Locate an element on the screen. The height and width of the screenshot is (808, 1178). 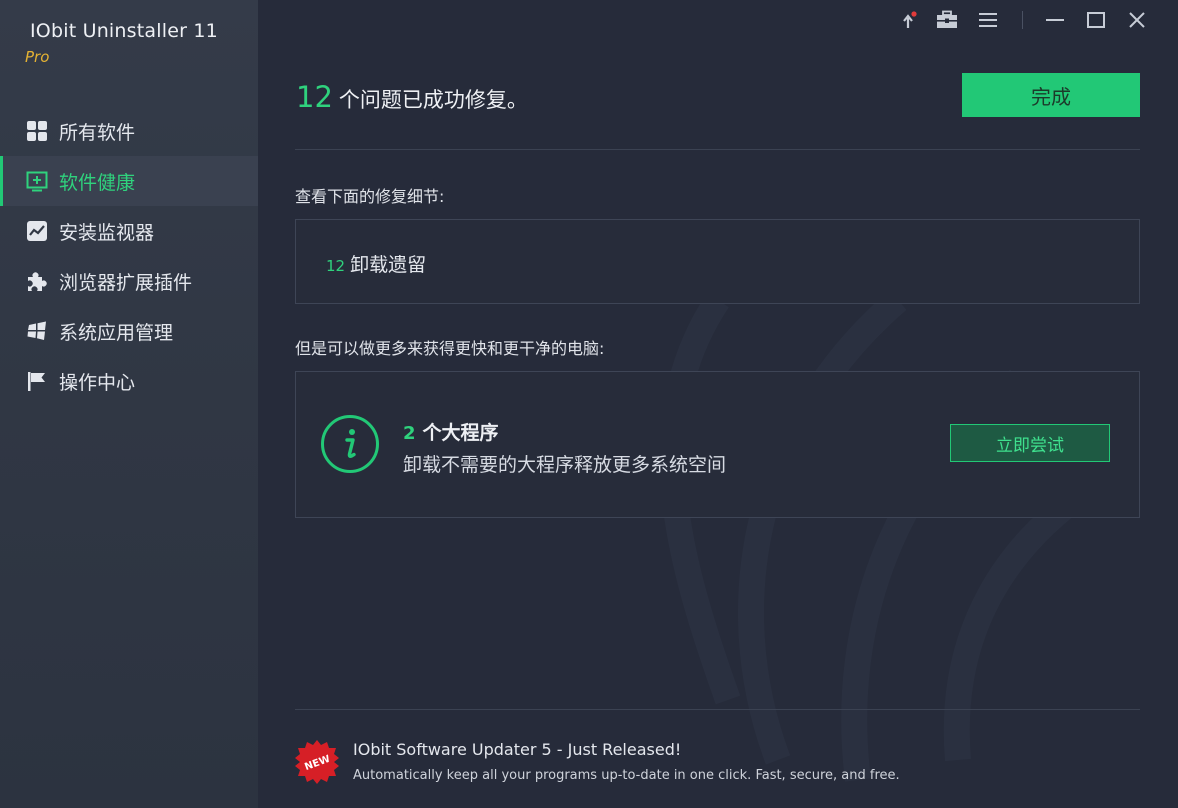
menu-icon is located at coordinates (988, 20).